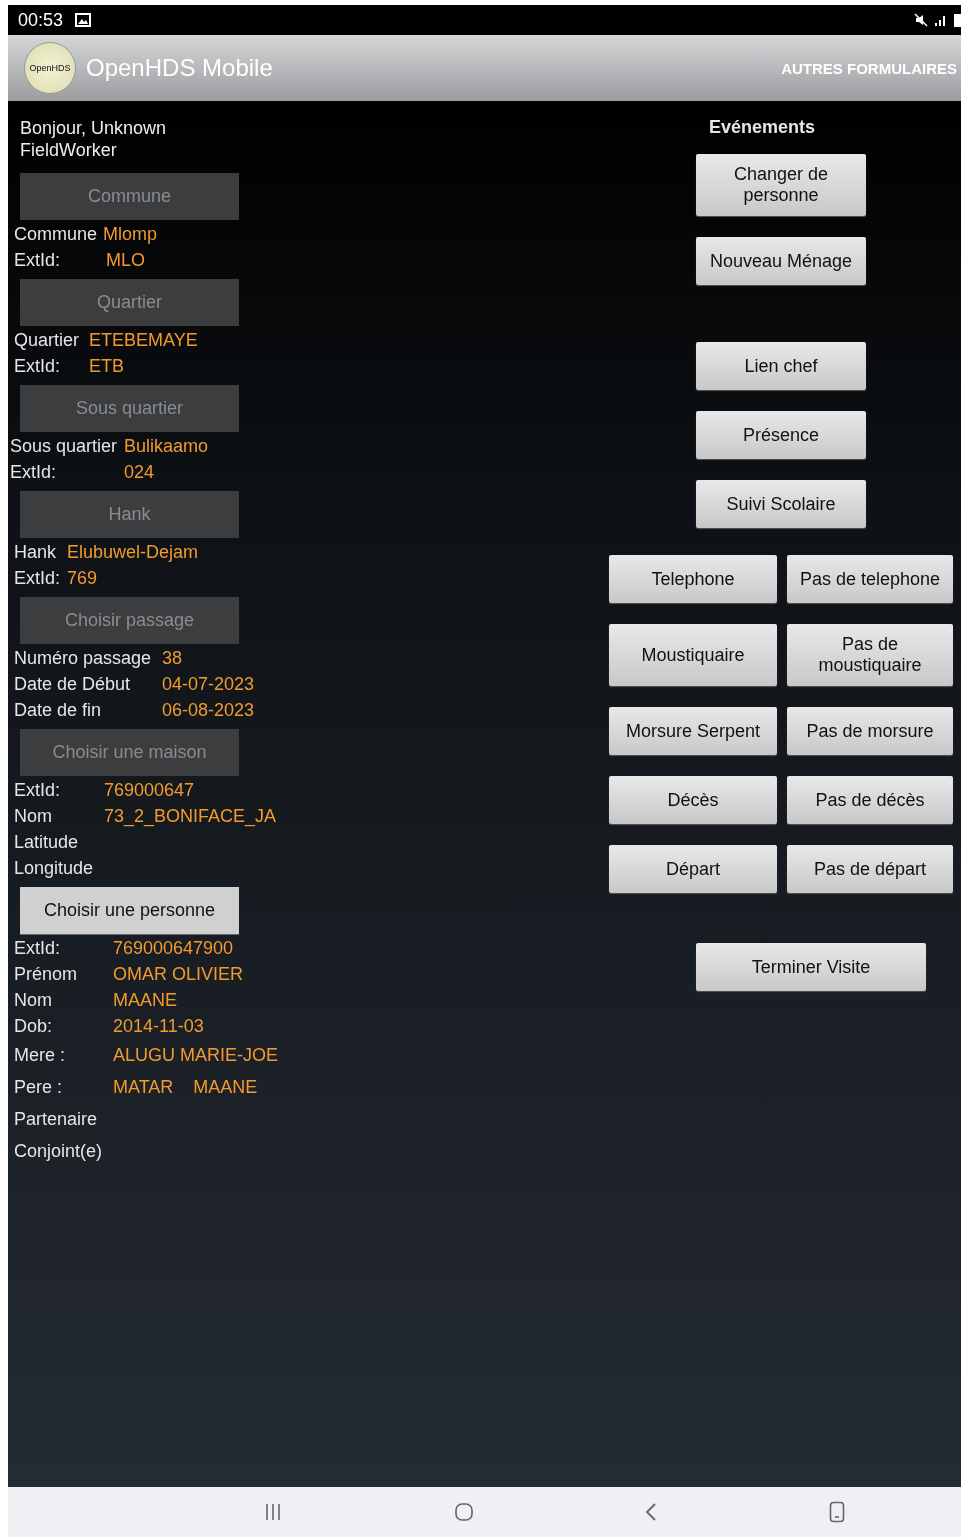 The height and width of the screenshot is (1537, 961). What do you see at coordinates (178, 974) in the screenshot?
I see `field-value: OMAR OLIVIER` at bounding box center [178, 974].